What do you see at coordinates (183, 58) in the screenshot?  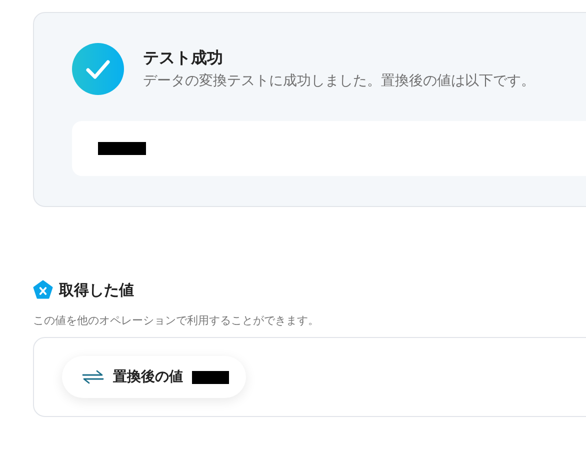 I see `result-title: テスト成功` at bounding box center [183, 58].